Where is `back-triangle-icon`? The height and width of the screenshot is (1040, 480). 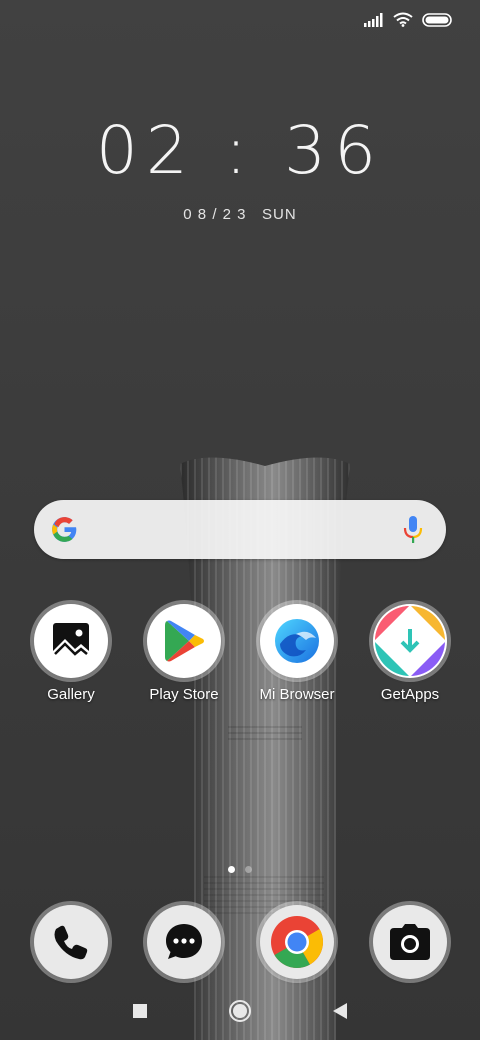
back-triangle-icon is located at coordinates (340, 1011).